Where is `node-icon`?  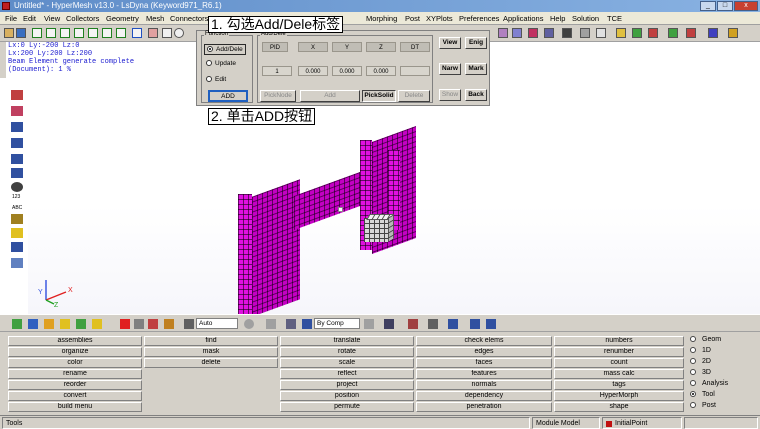 node-icon is located at coordinates (17, 187).